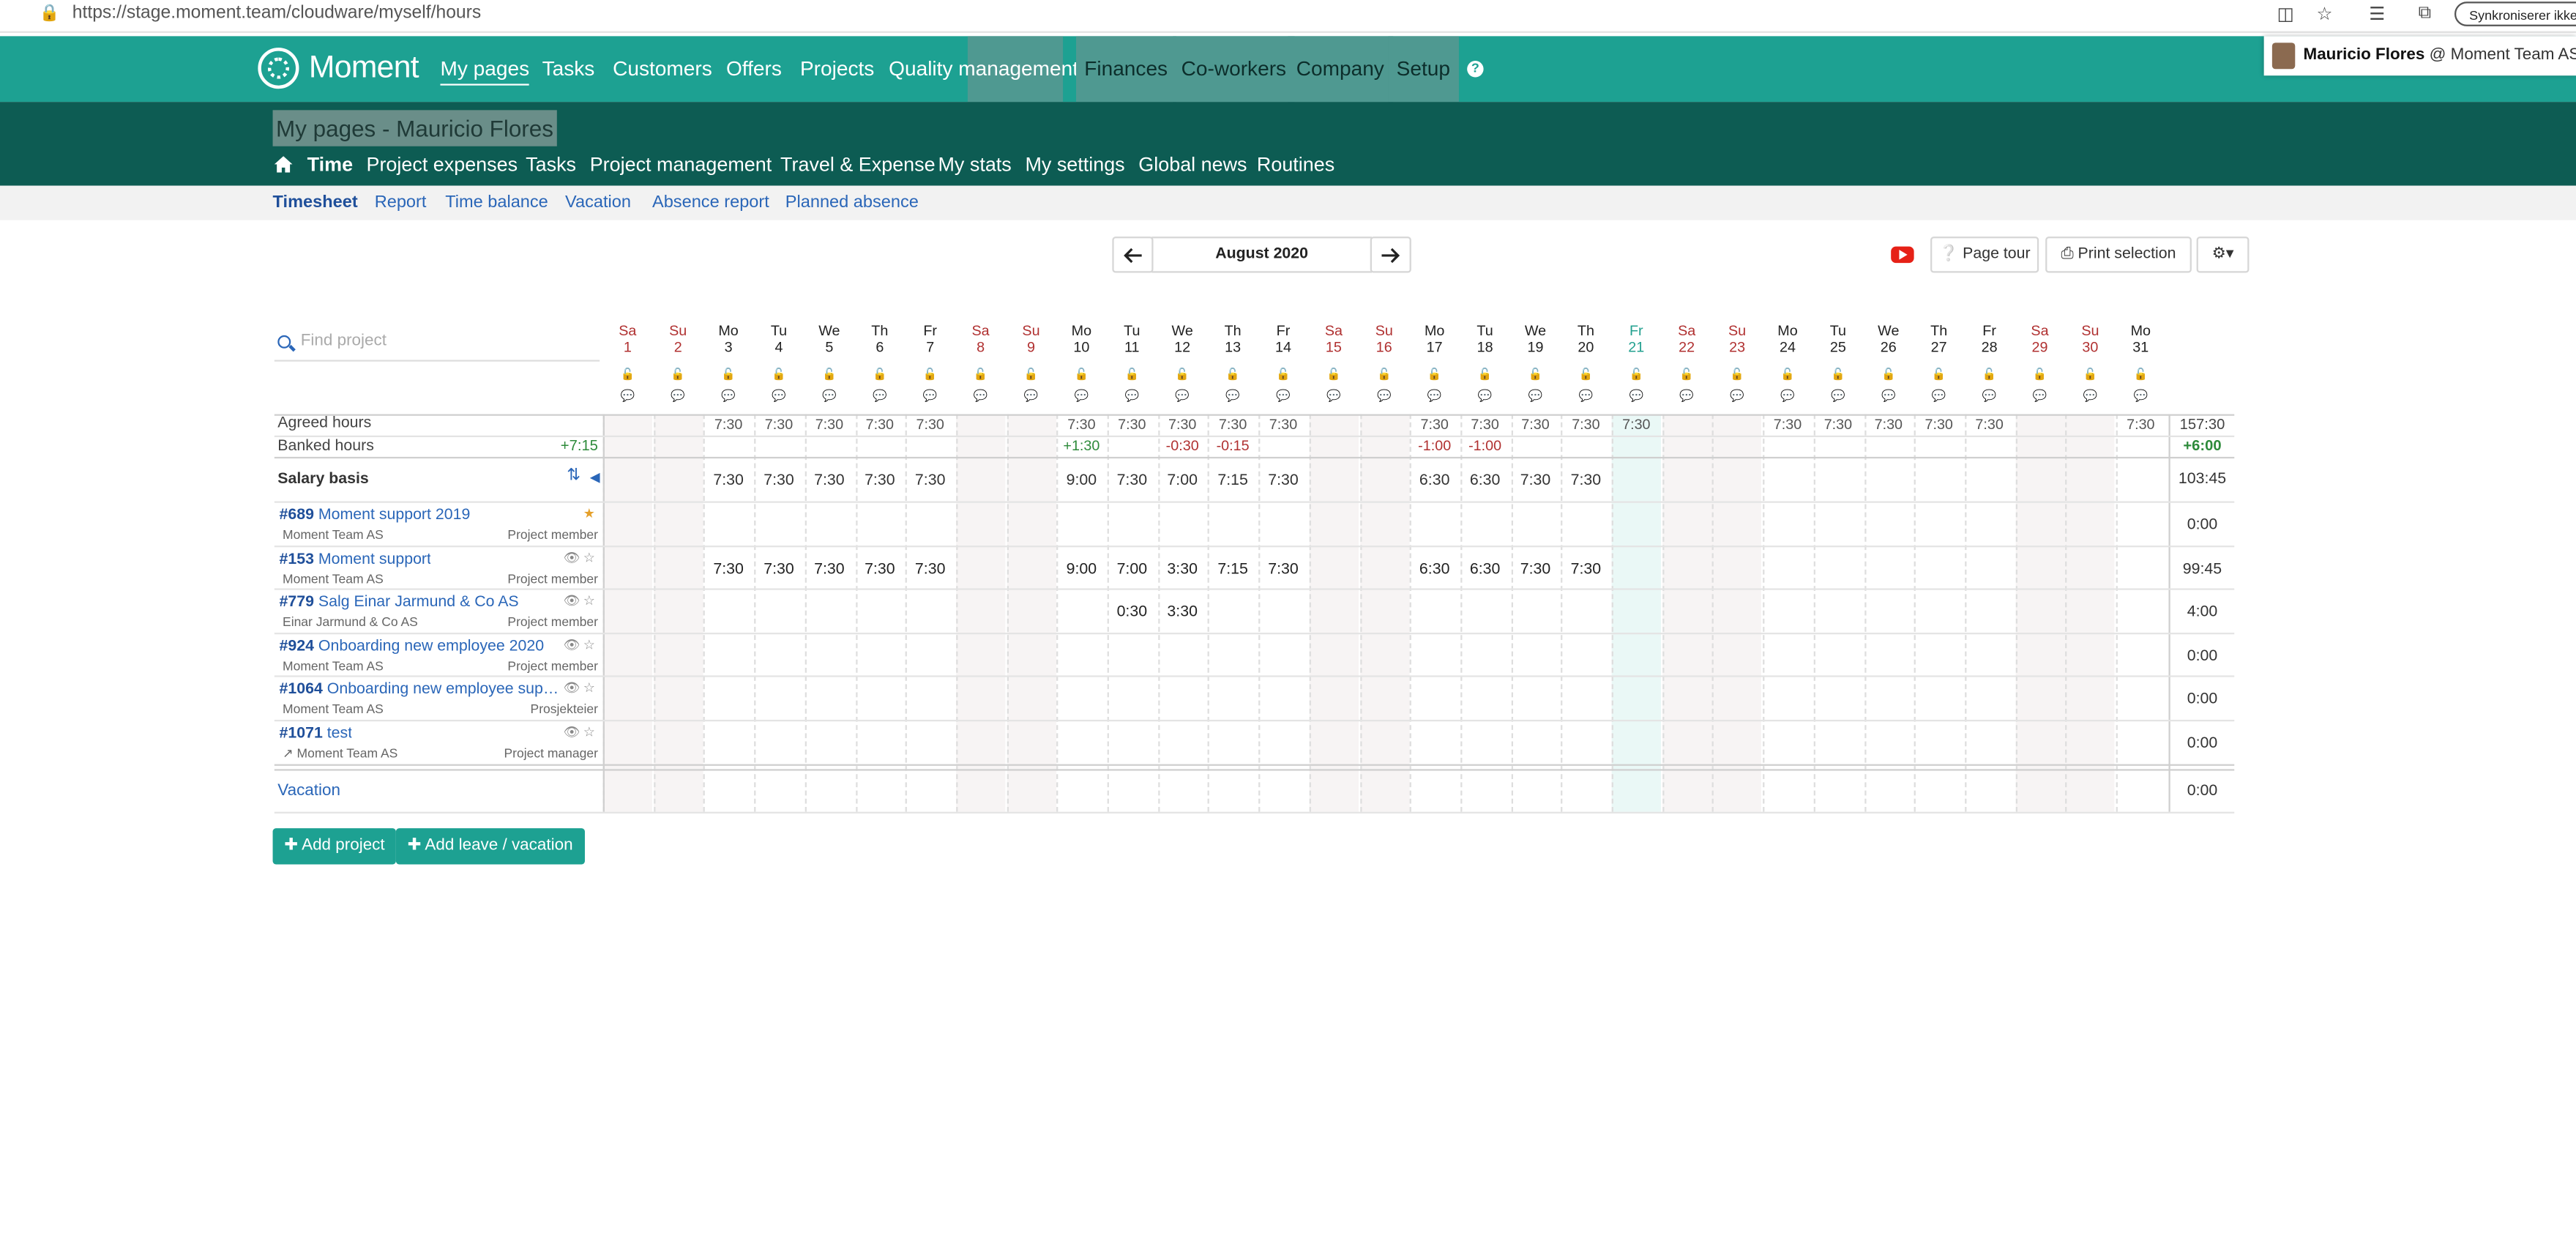 The width and height of the screenshot is (2576, 1236). What do you see at coordinates (983, 69) in the screenshot?
I see `nav-quality-management: Quality management` at bounding box center [983, 69].